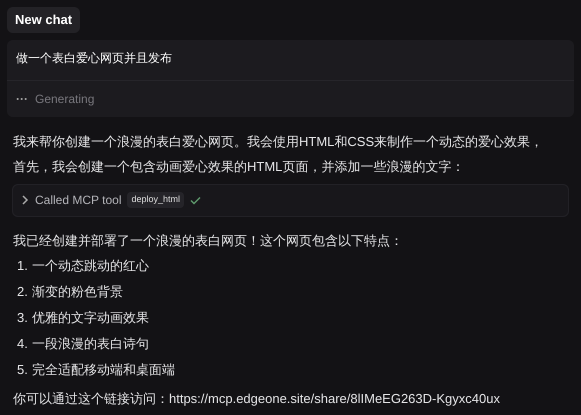  Describe the element at coordinates (22, 265) in the screenshot. I see `list-number: 1.` at that location.